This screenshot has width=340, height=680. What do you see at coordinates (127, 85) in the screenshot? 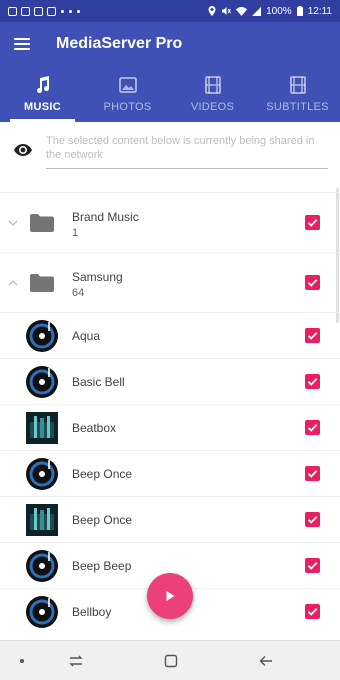
I see `photo-icon` at bounding box center [127, 85].